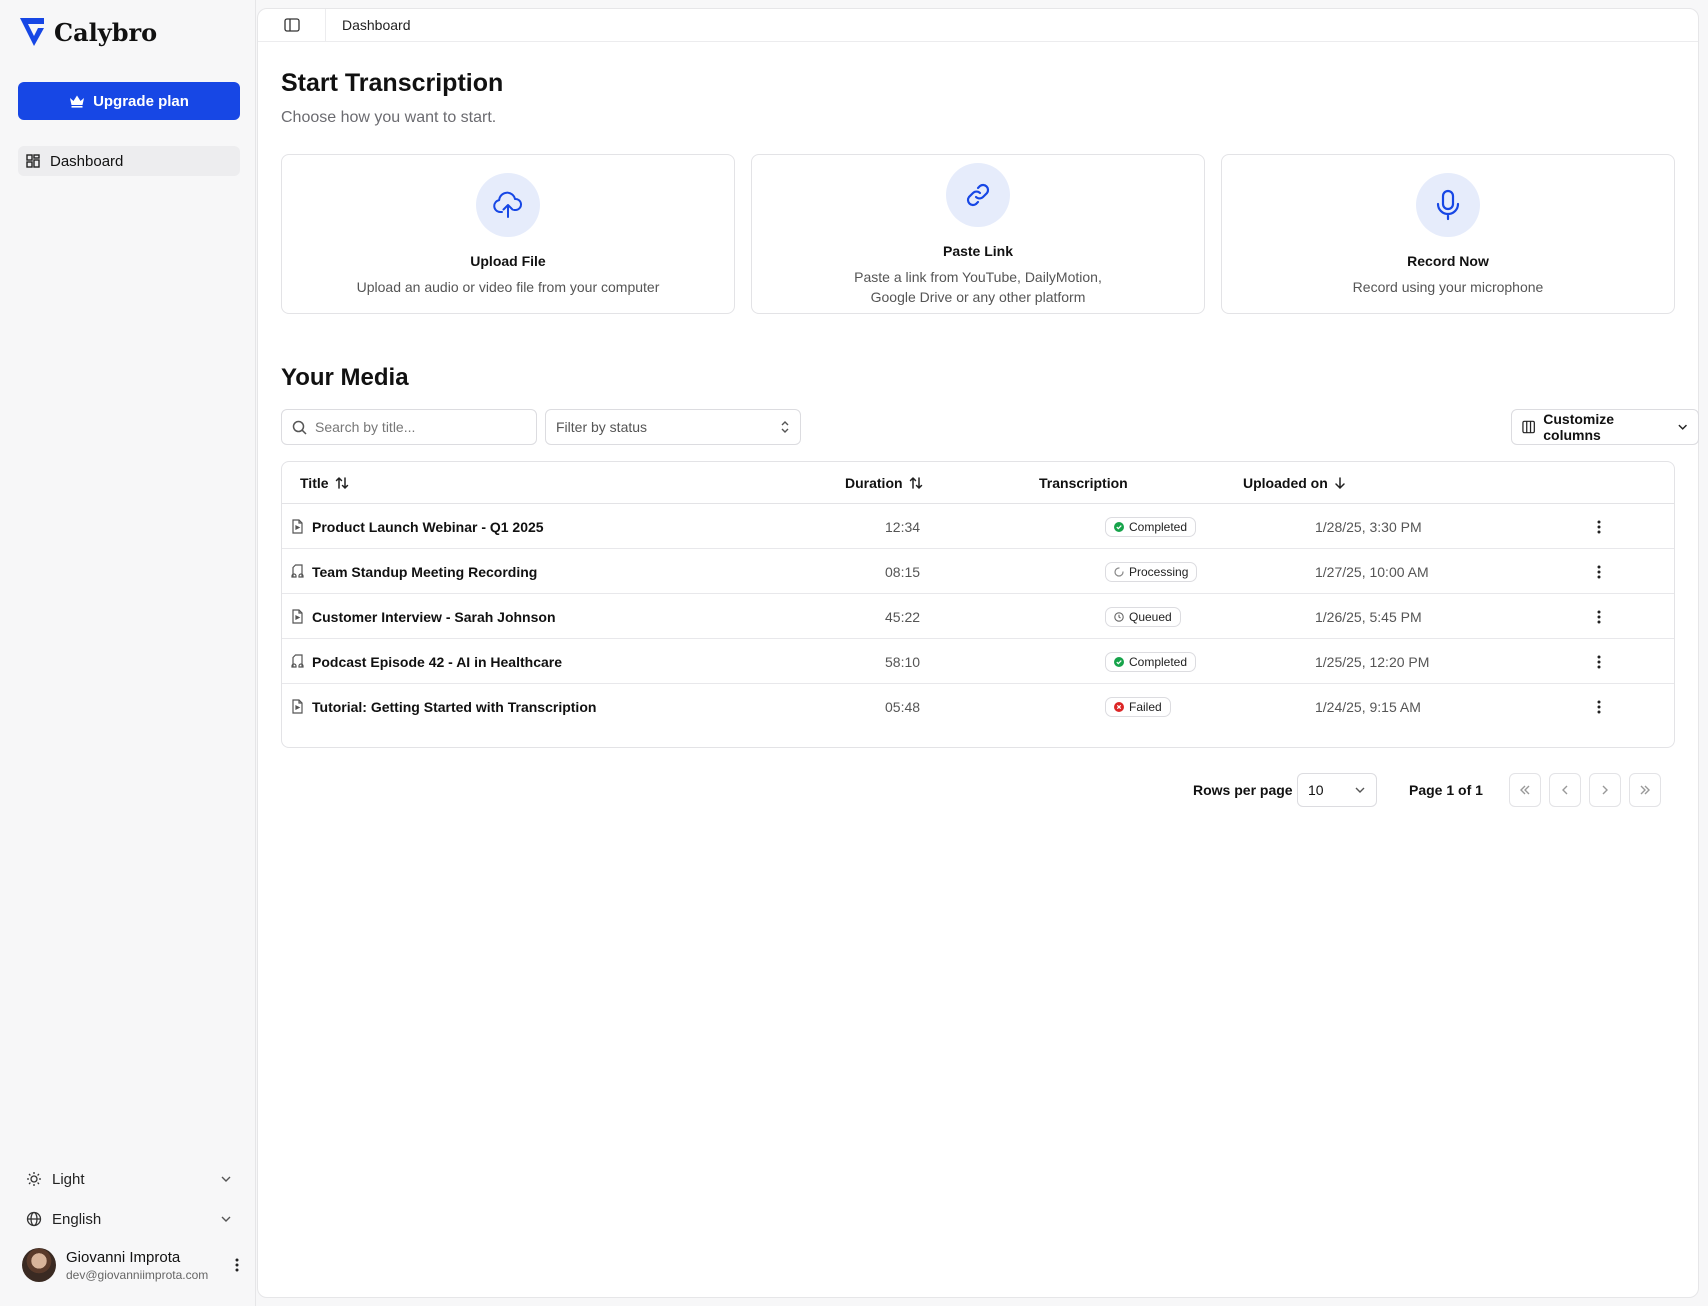 The height and width of the screenshot is (1306, 1708). Describe the element at coordinates (423, 616) in the screenshot. I see `media-title-cell: Customer Interview - Sarah Johnson` at that location.